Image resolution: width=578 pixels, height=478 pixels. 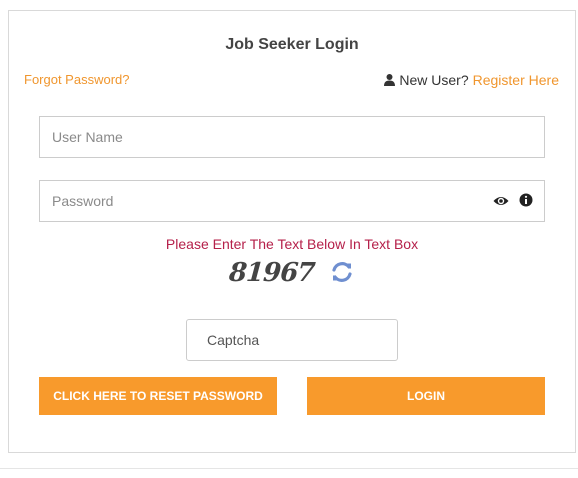 I want to click on password-field-wrapper, so click(x=292, y=201).